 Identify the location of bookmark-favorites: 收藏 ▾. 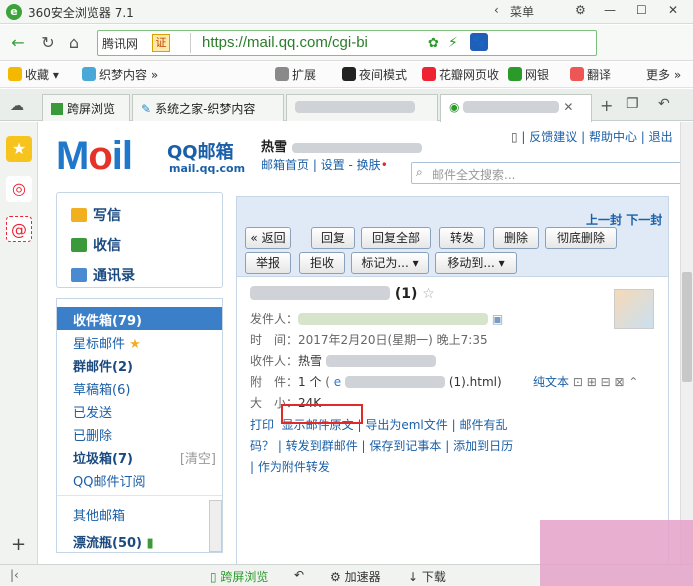
(33, 74).